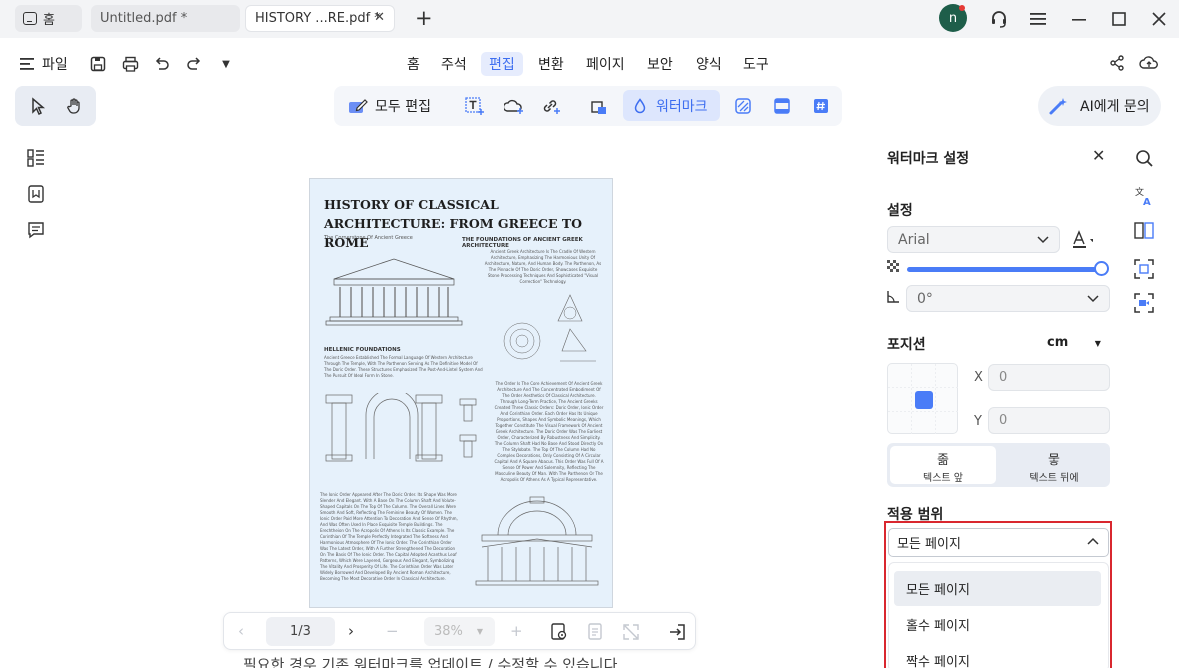 Image resolution: width=1179 pixels, height=668 pixels. Describe the element at coordinates (48, 18) in the screenshot. I see `tab-home: 홈` at that location.